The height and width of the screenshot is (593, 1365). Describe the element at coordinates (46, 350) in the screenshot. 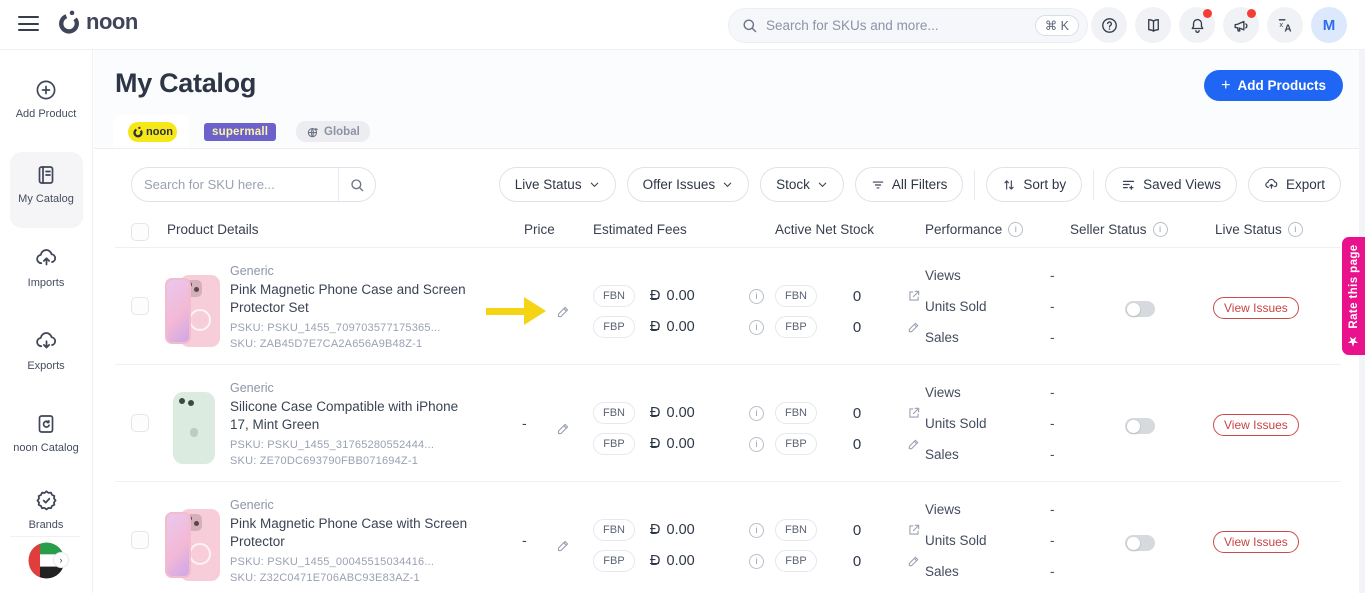

I see `sidebar-item-exports: Exports` at that location.